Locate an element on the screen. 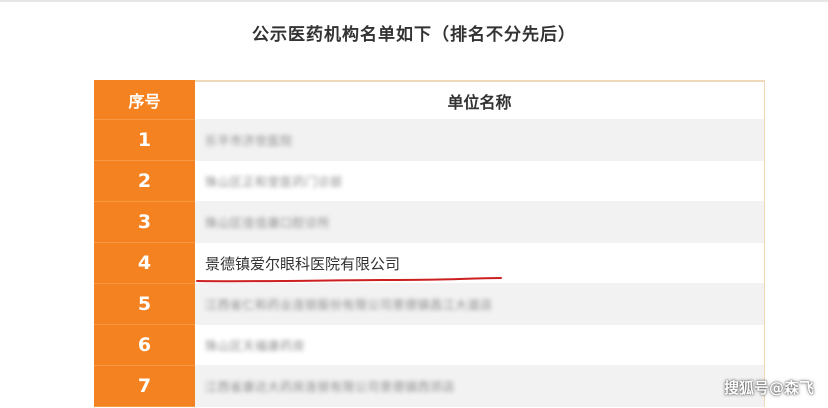  row-index: 7 is located at coordinates (144, 386).